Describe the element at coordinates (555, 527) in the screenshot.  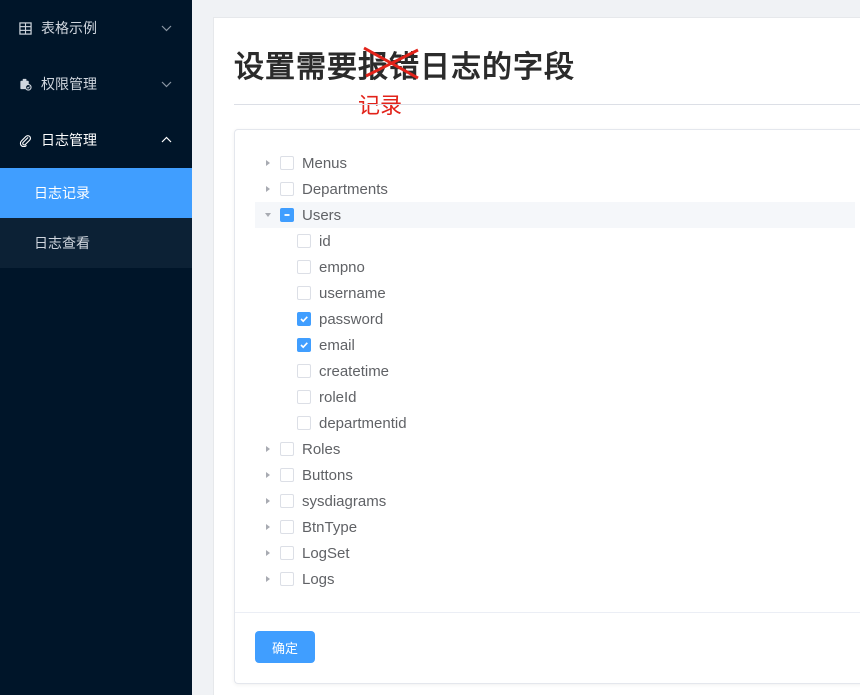
I see `tree-node: BtnType` at that location.